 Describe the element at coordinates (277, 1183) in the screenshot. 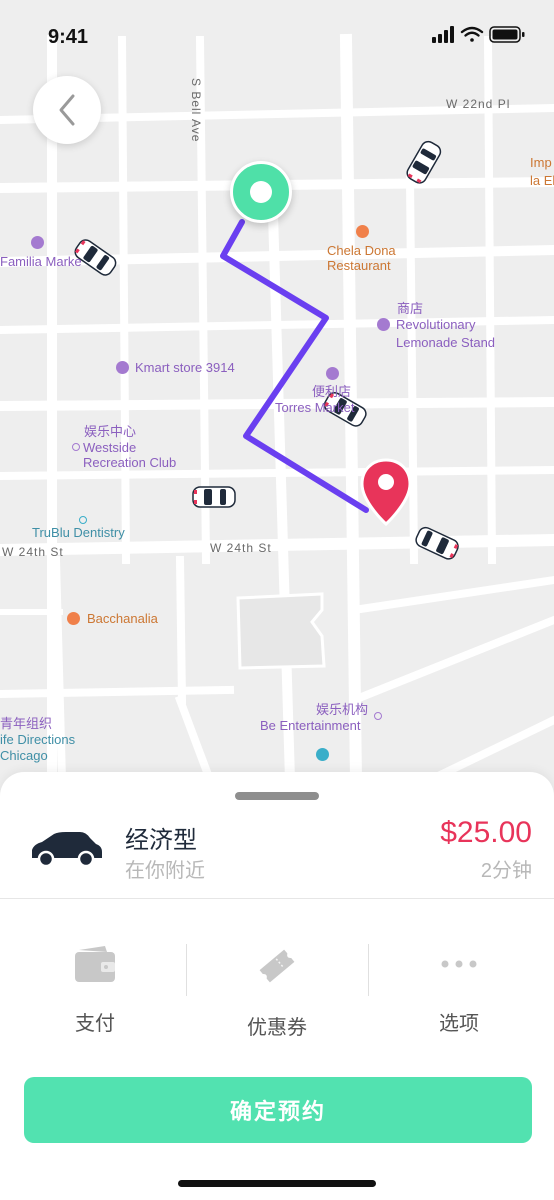

I see `home-indicator` at that location.